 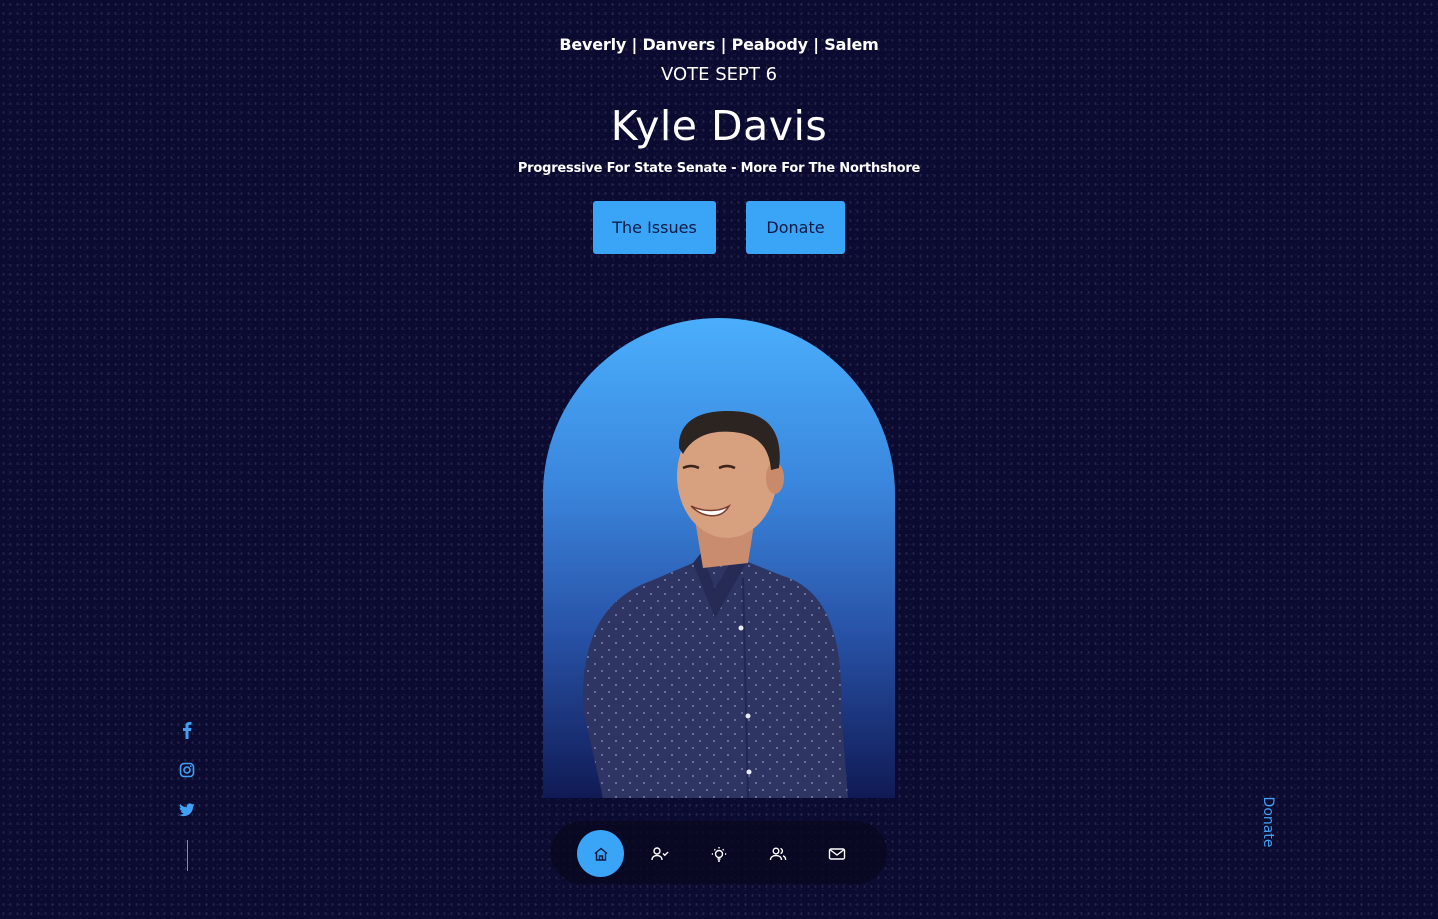 I want to click on donate-button: Donate, so click(x=795, y=227).